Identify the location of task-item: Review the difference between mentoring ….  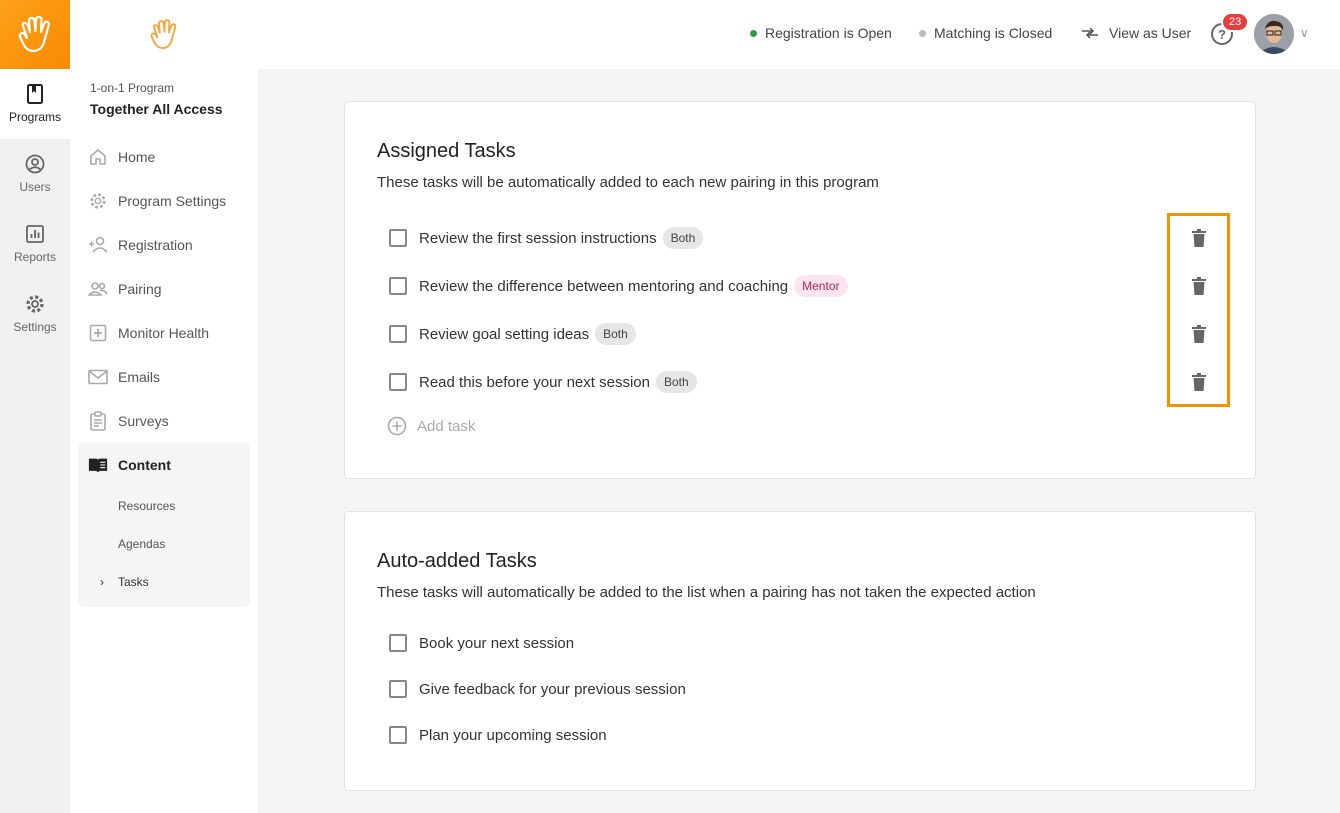
(618, 286).